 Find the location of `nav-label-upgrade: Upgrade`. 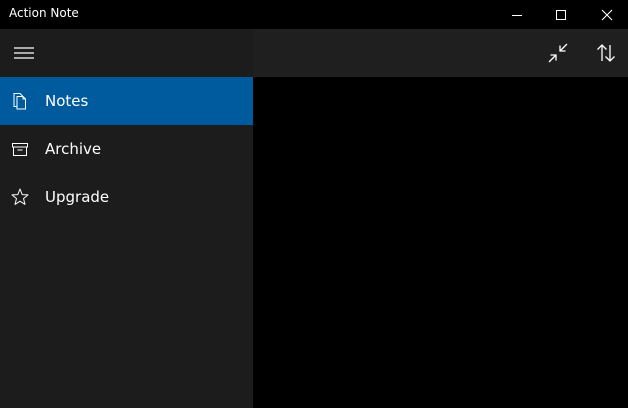

nav-label-upgrade: Upgrade is located at coordinates (77, 197).